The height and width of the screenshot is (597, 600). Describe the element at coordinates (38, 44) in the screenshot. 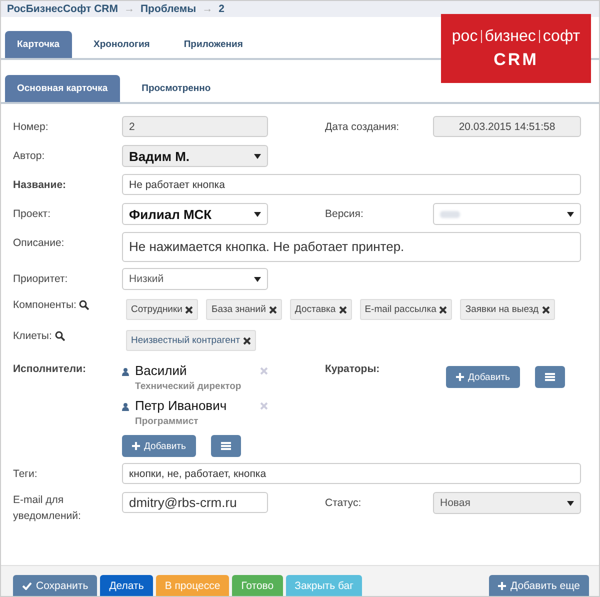

I see `tab: Карточка` at that location.